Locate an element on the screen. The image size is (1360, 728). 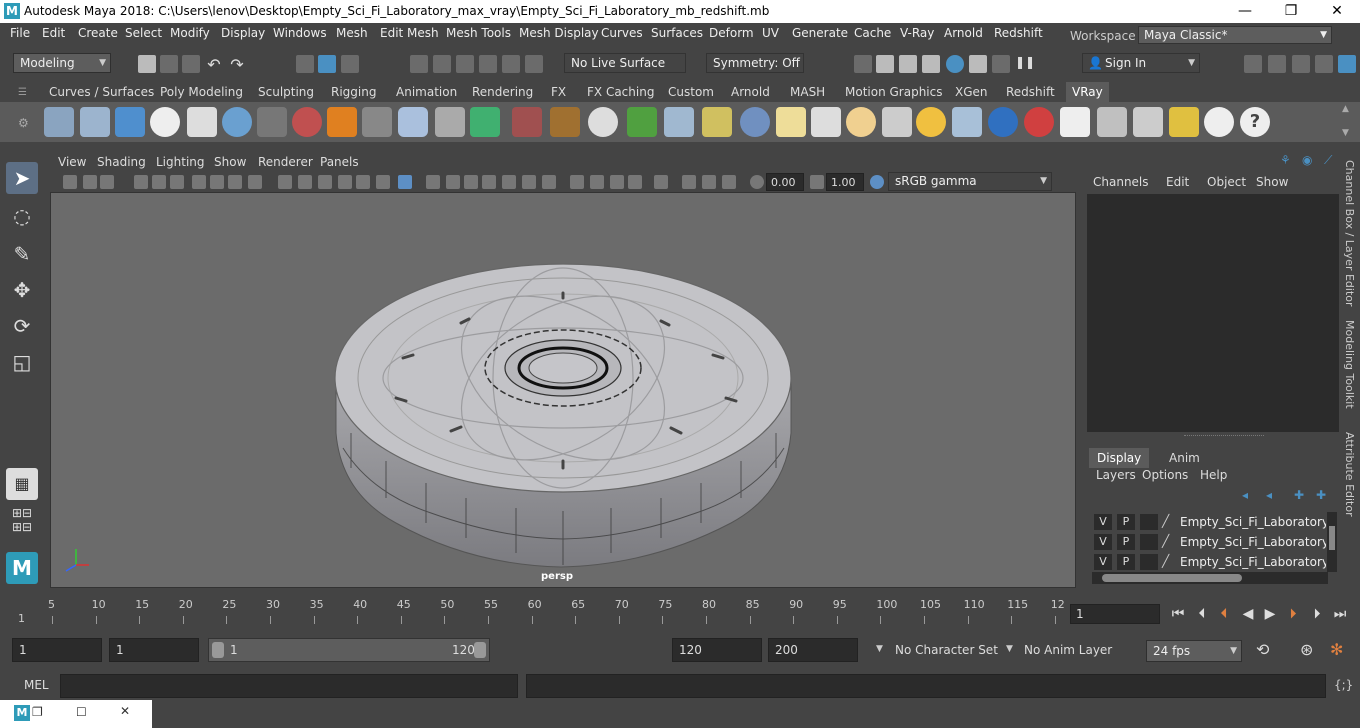
step-forward-frame-icon: ⏵ is located at coordinates (1317, 614).